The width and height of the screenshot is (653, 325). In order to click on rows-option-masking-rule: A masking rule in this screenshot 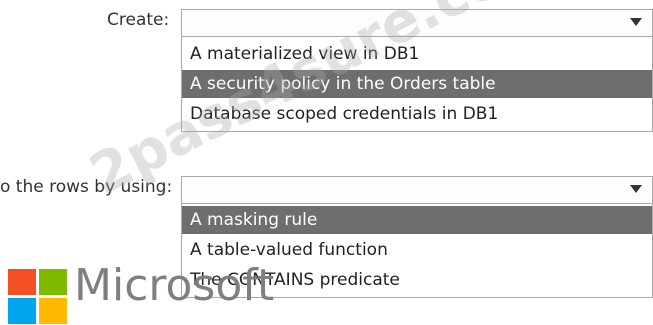, I will do `click(417, 220)`.